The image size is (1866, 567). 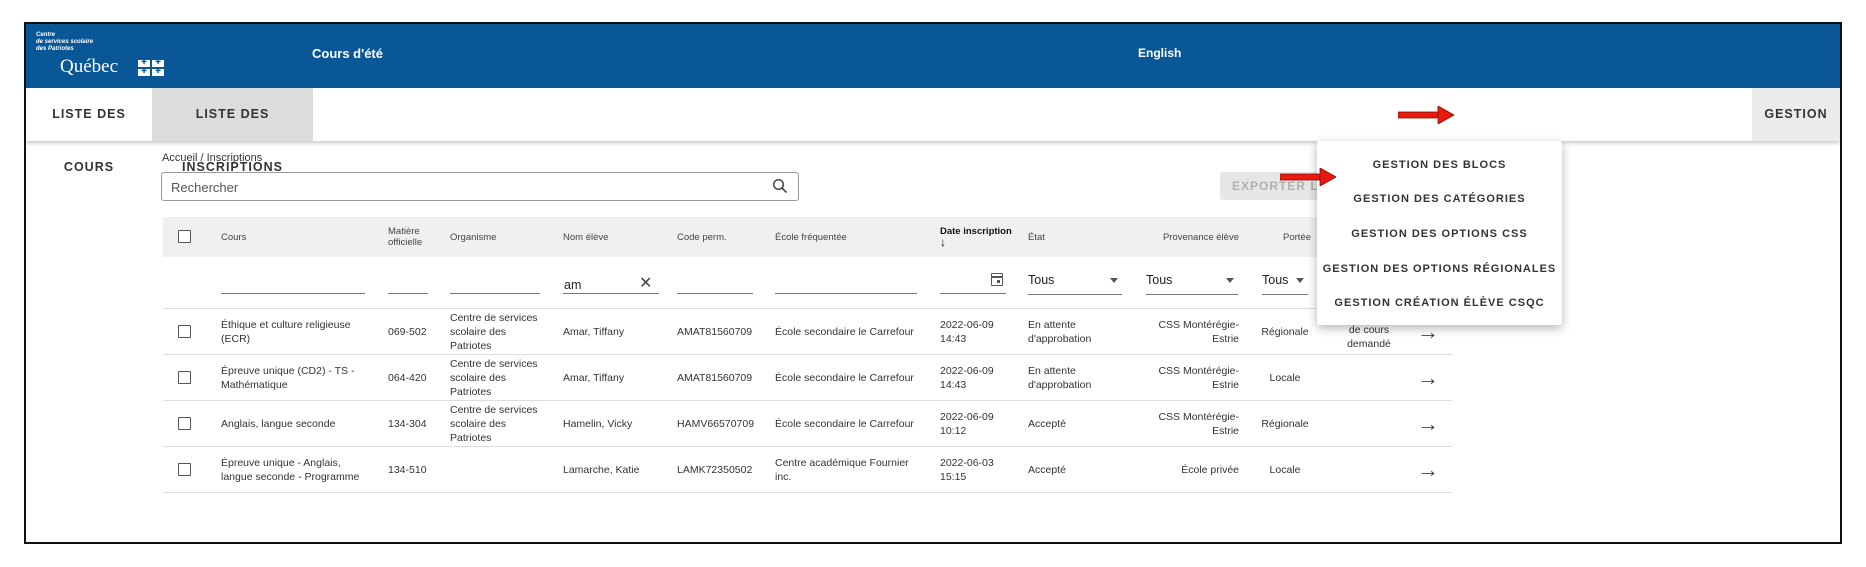 I want to click on menu-item-gestion-des-blocs: GESTION DES BLOCS, so click(x=1439, y=165).